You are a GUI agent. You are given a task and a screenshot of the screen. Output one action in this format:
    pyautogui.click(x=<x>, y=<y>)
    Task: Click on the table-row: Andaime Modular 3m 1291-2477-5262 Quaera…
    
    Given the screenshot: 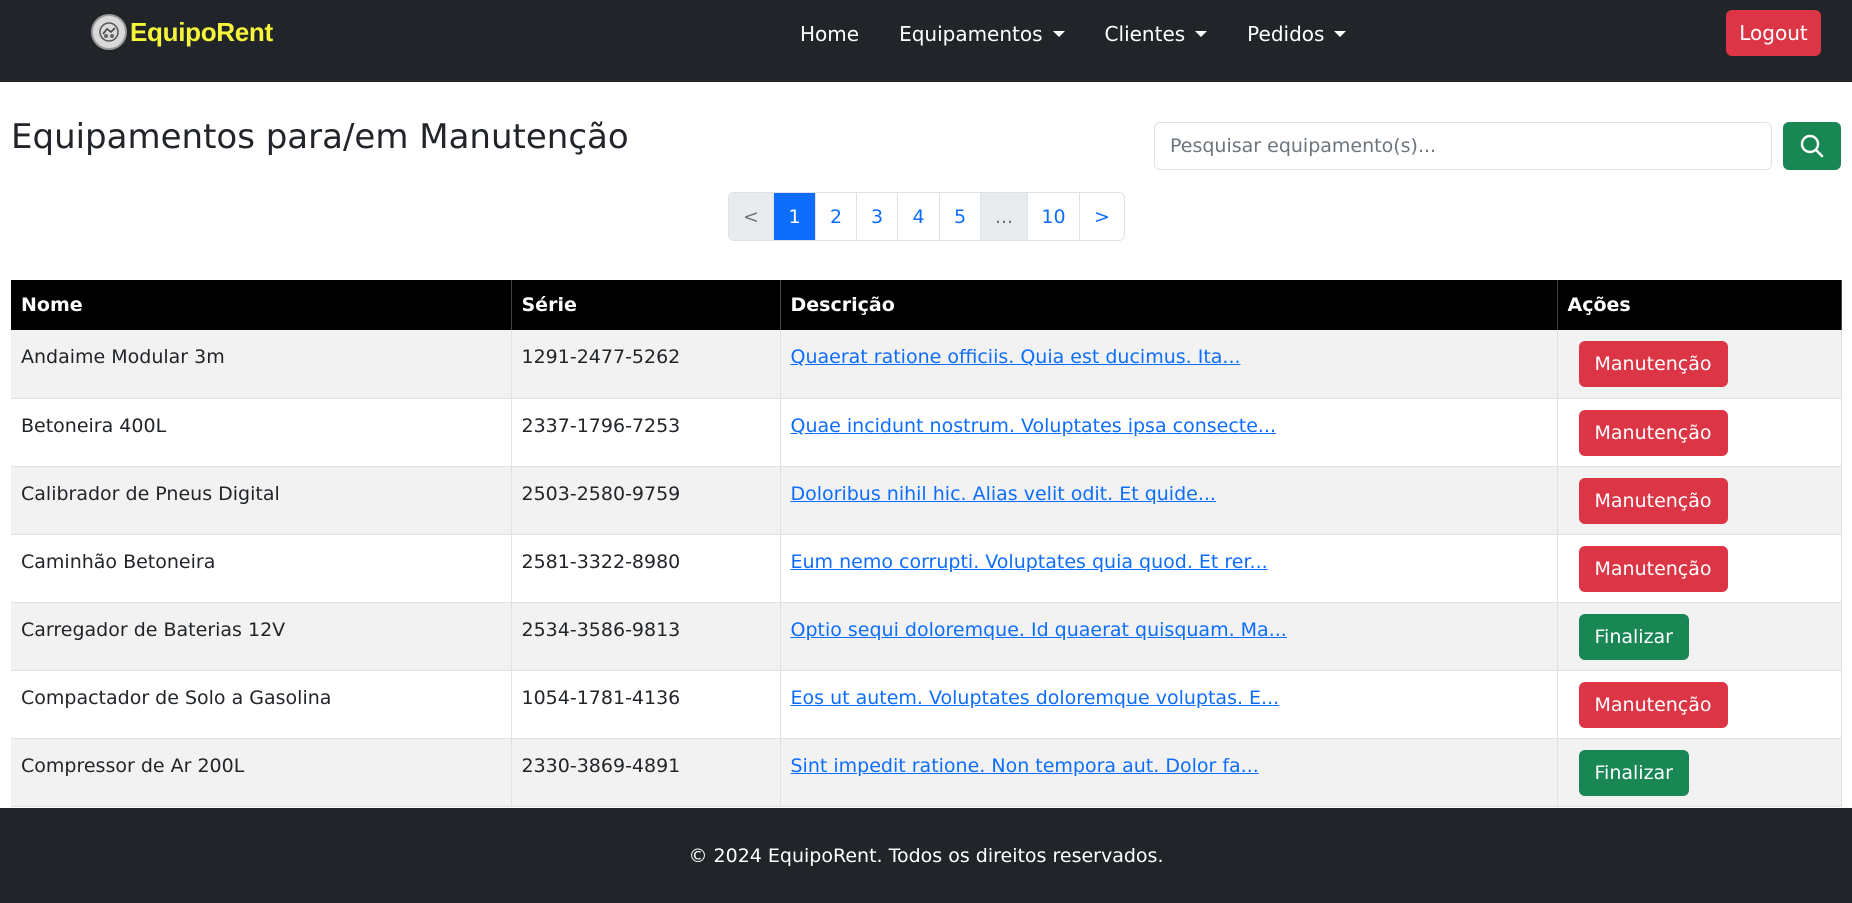 What is the action you would take?
    pyautogui.click(x=926, y=364)
    